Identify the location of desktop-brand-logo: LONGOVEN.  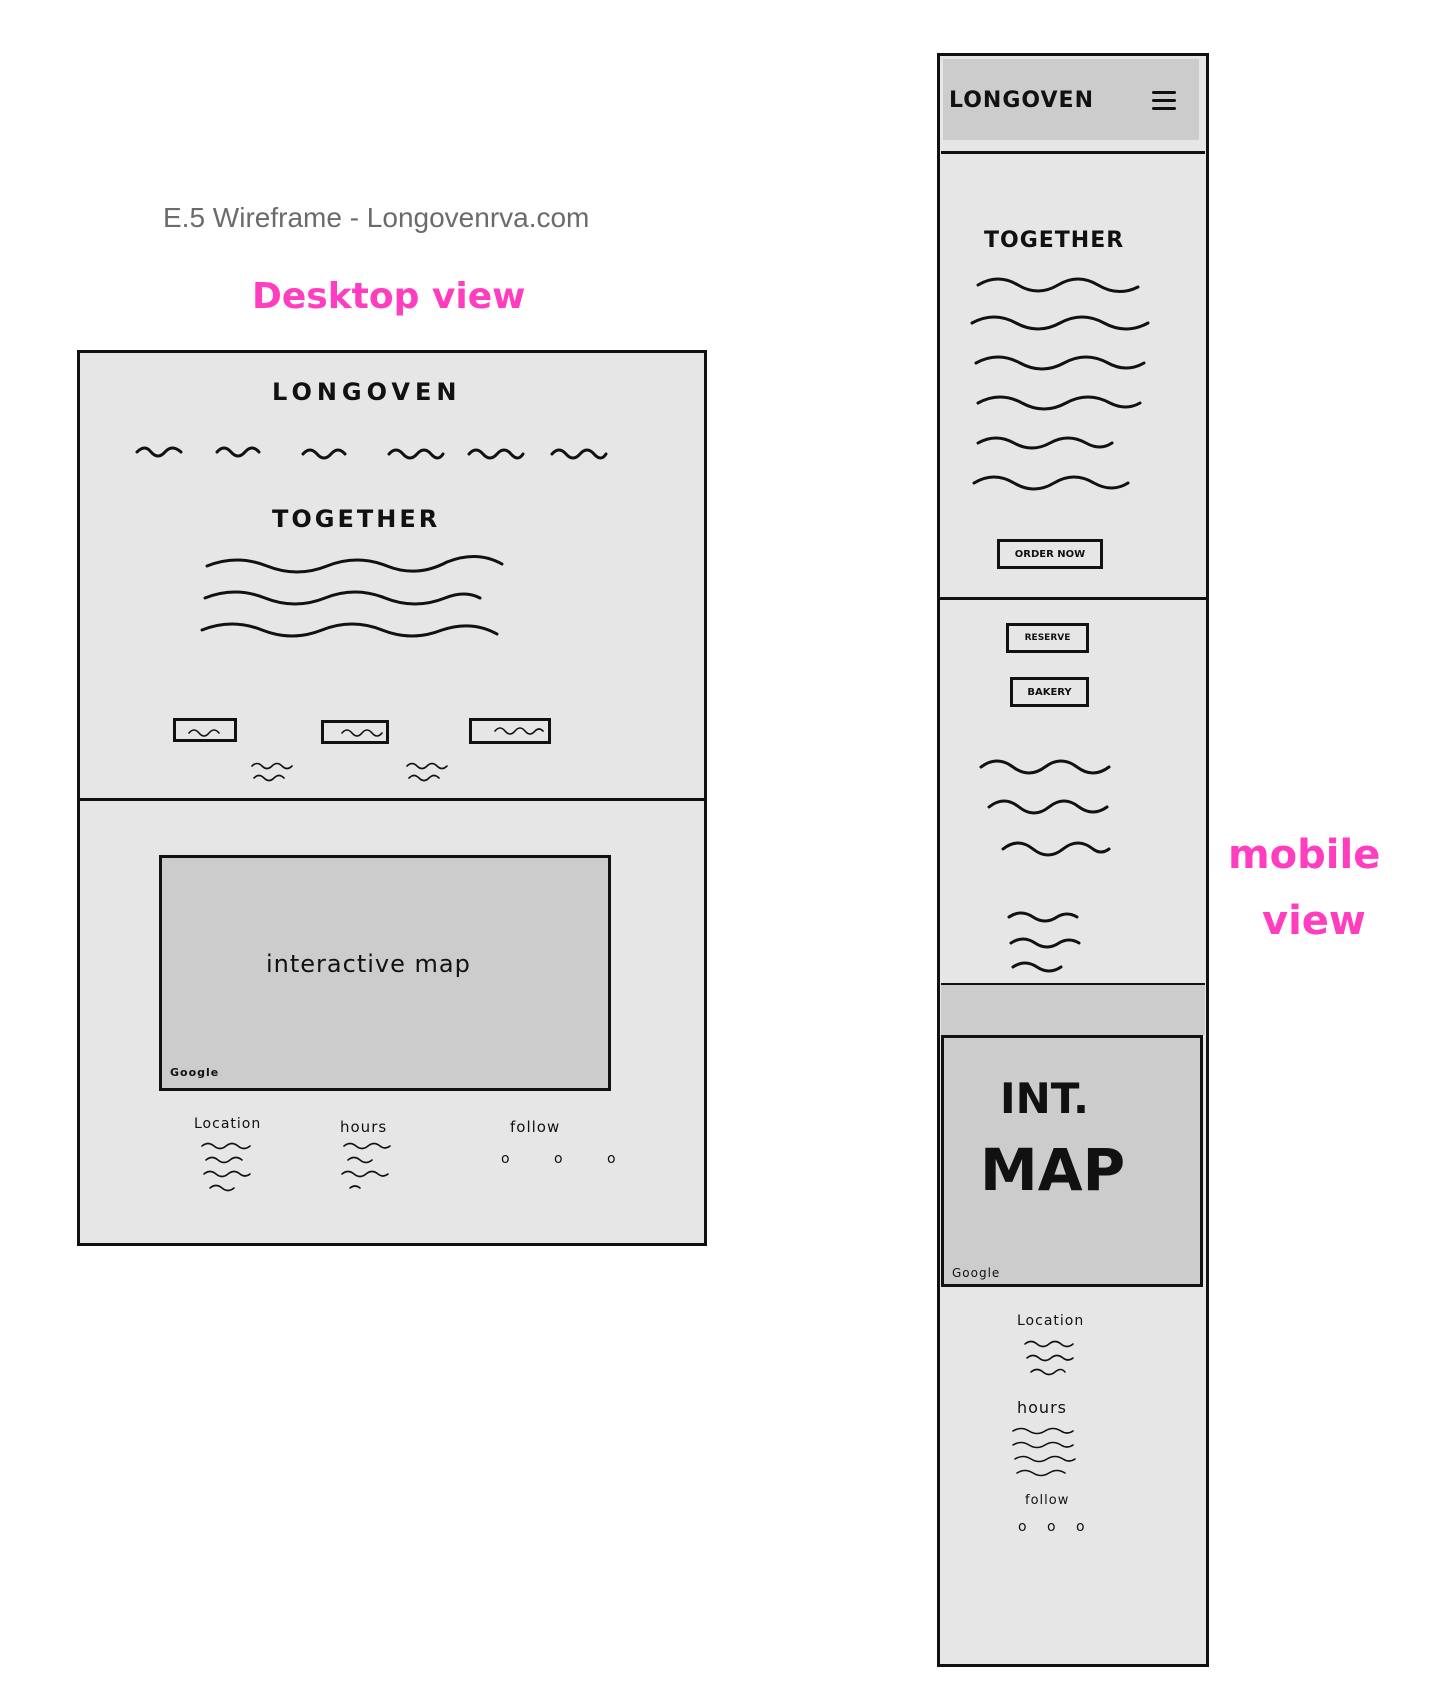
(367, 392).